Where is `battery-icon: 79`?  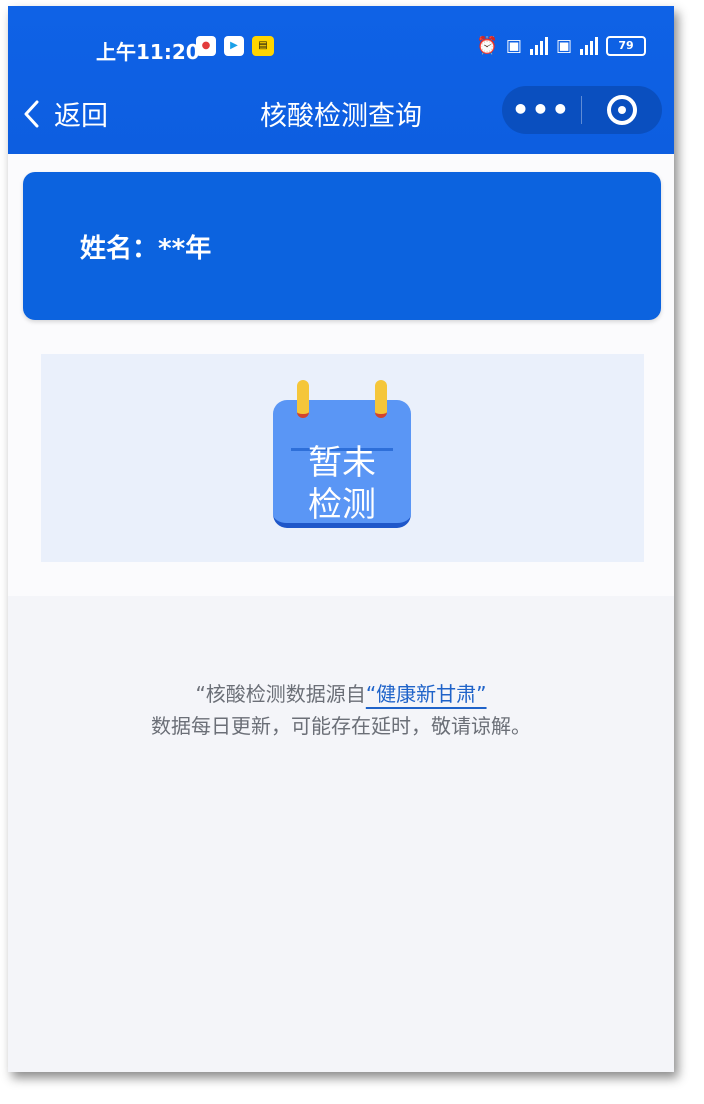 battery-icon: 79 is located at coordinates (626, 46).